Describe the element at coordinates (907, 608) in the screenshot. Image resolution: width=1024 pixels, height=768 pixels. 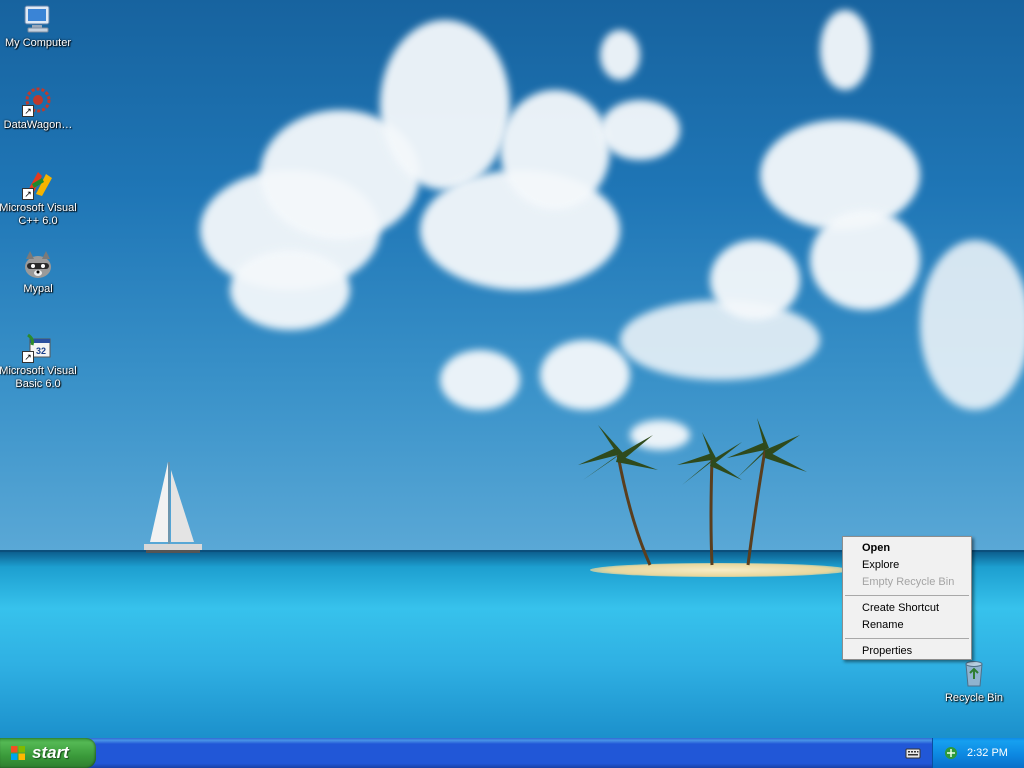
I see `menu-item-create-shortcut: Create Shortcut` at that location.